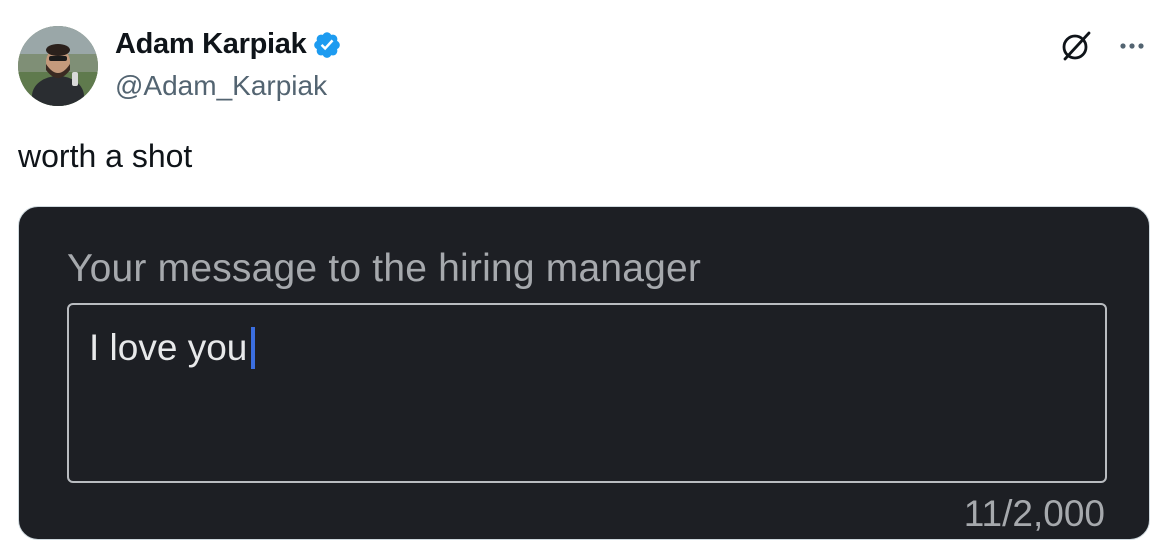 The height and width of the screenshot is (556, 1174). I want to click on avatar, so click(58, 66).